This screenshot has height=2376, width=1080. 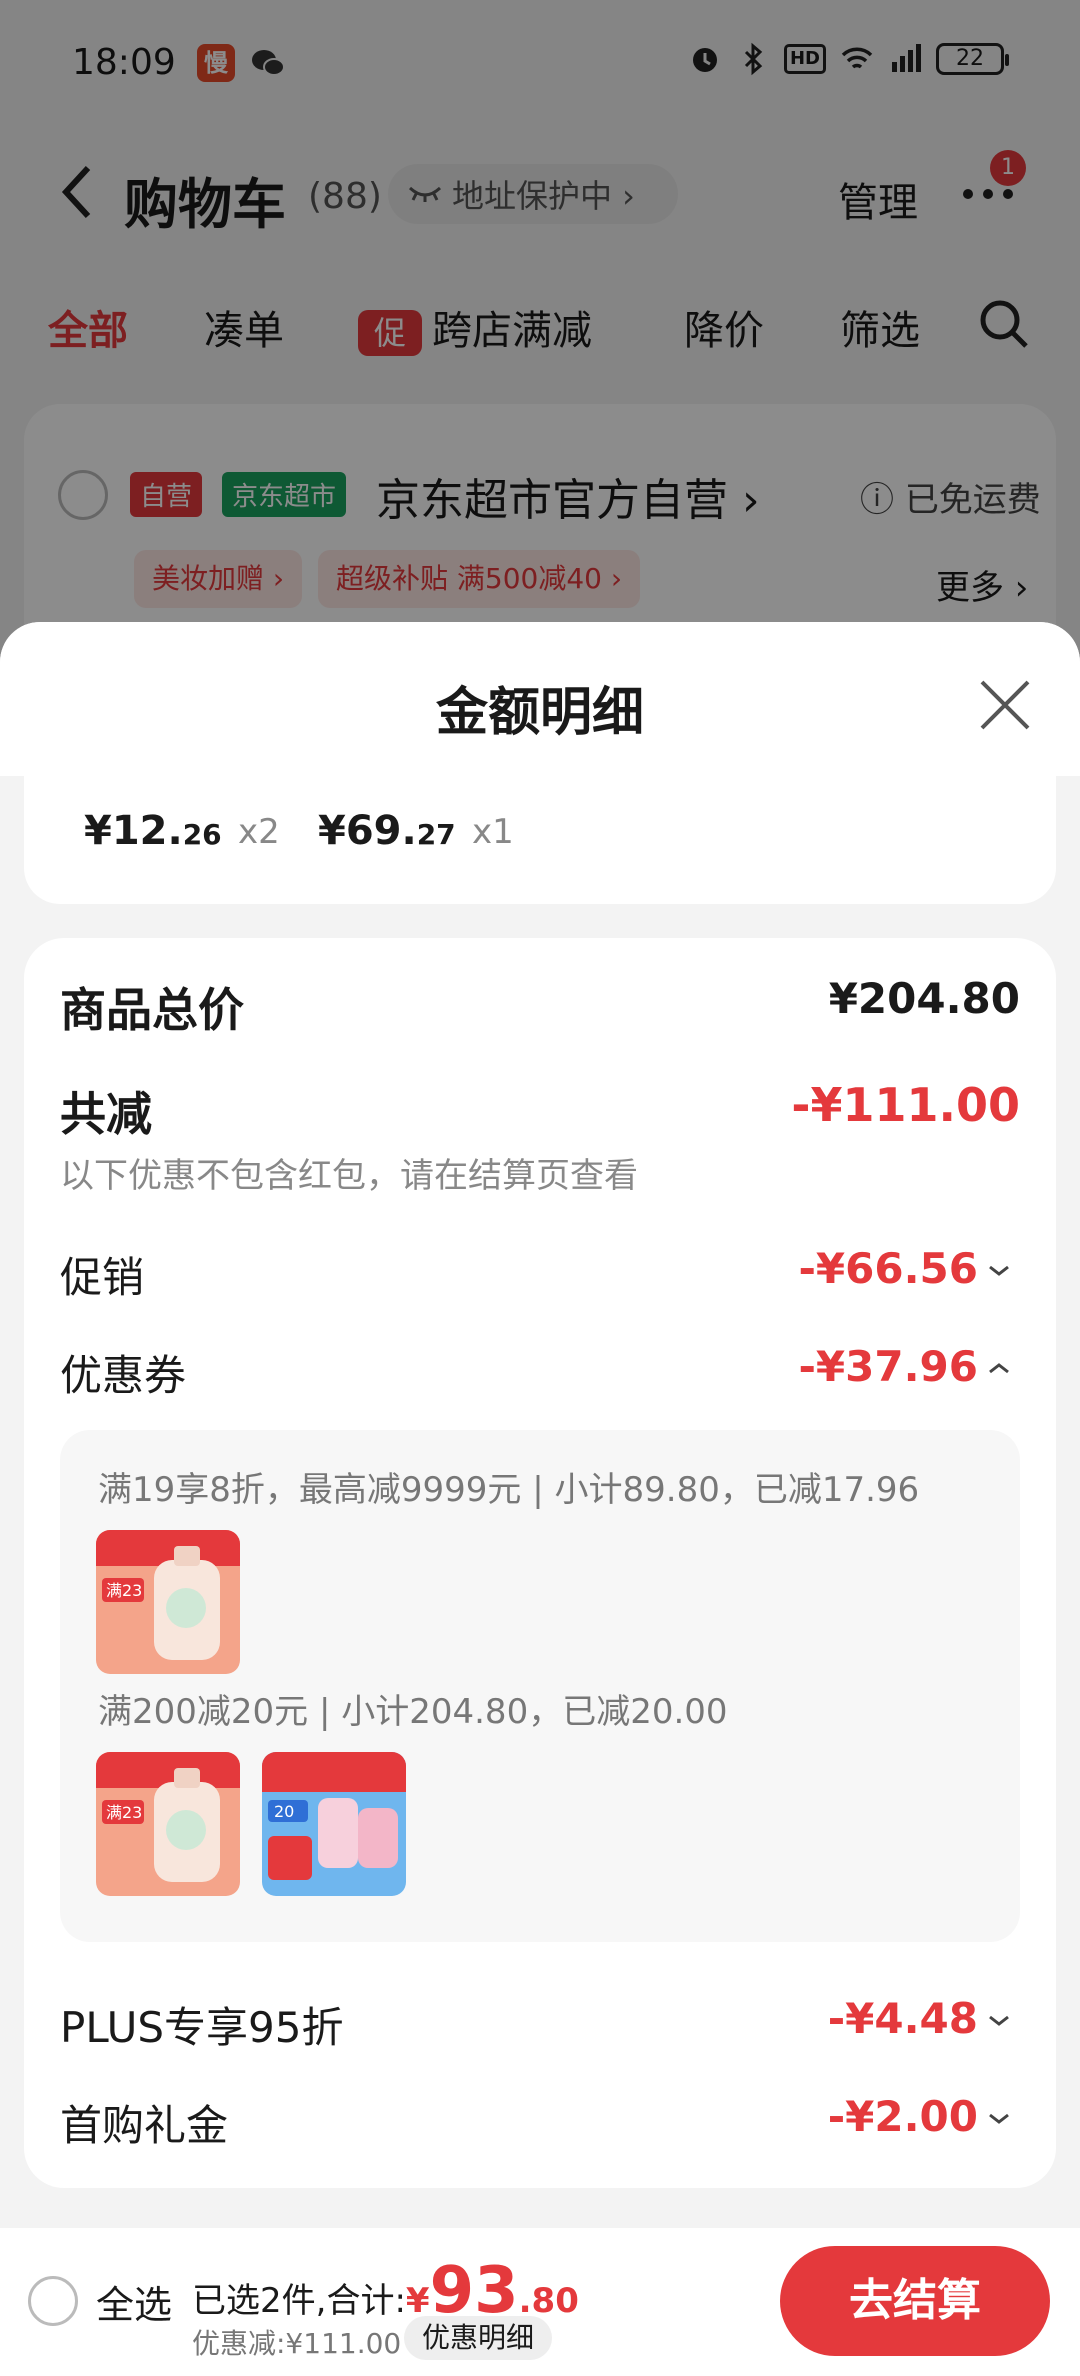 What do you see at coordinates (436, 834) in the screenshot?
I see `unit-price-2-dec: 27` at bounding box center [436, 834].